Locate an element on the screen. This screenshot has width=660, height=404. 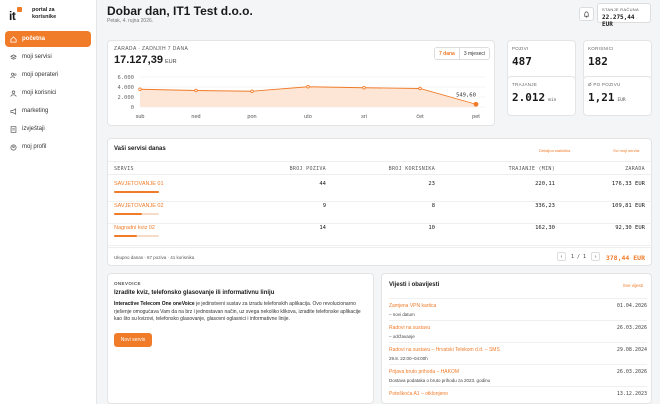
stat-unit: EUR is located at coordinates (621, 100).